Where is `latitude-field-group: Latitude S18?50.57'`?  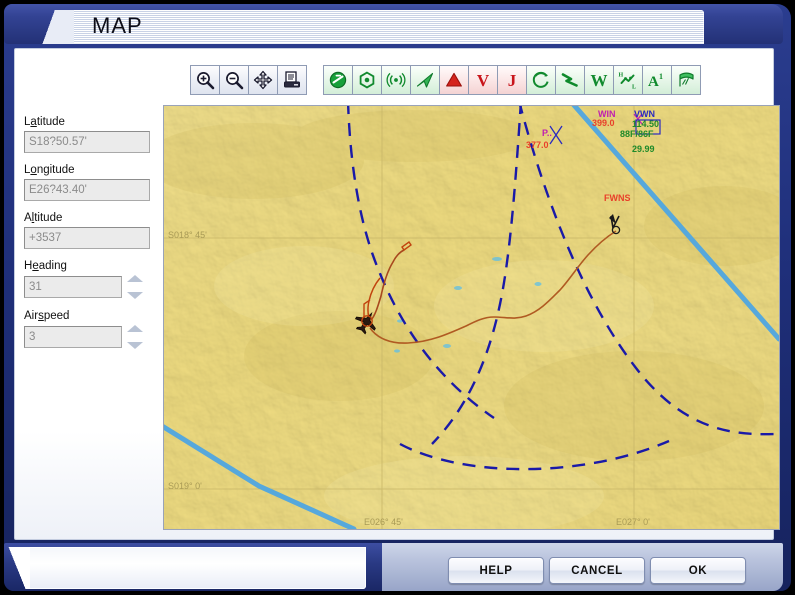
latitude-field-group: Latitude S18?50.57' is located at coordinates (89, 134).